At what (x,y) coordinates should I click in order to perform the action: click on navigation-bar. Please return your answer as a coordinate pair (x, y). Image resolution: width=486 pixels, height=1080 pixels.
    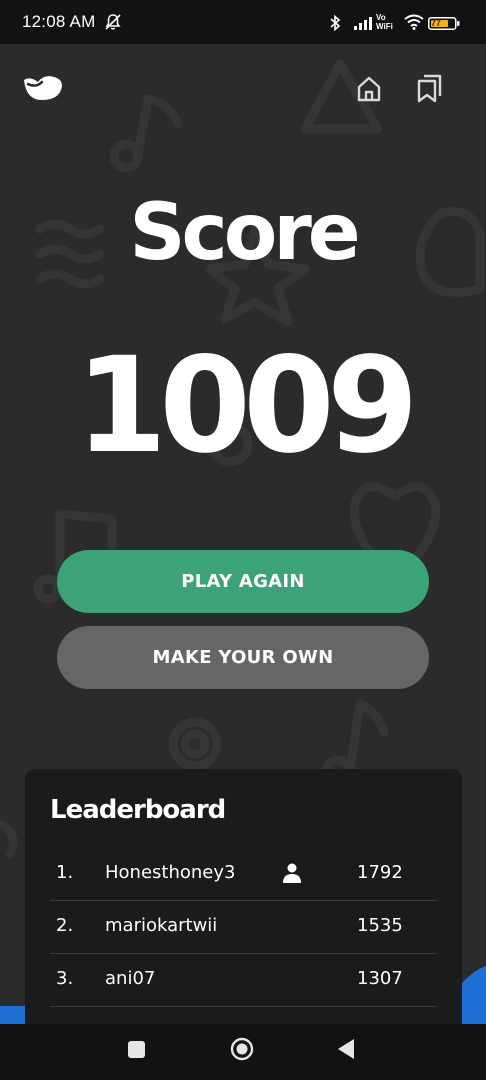
    Looking at the image, I should click on (243, 1052).